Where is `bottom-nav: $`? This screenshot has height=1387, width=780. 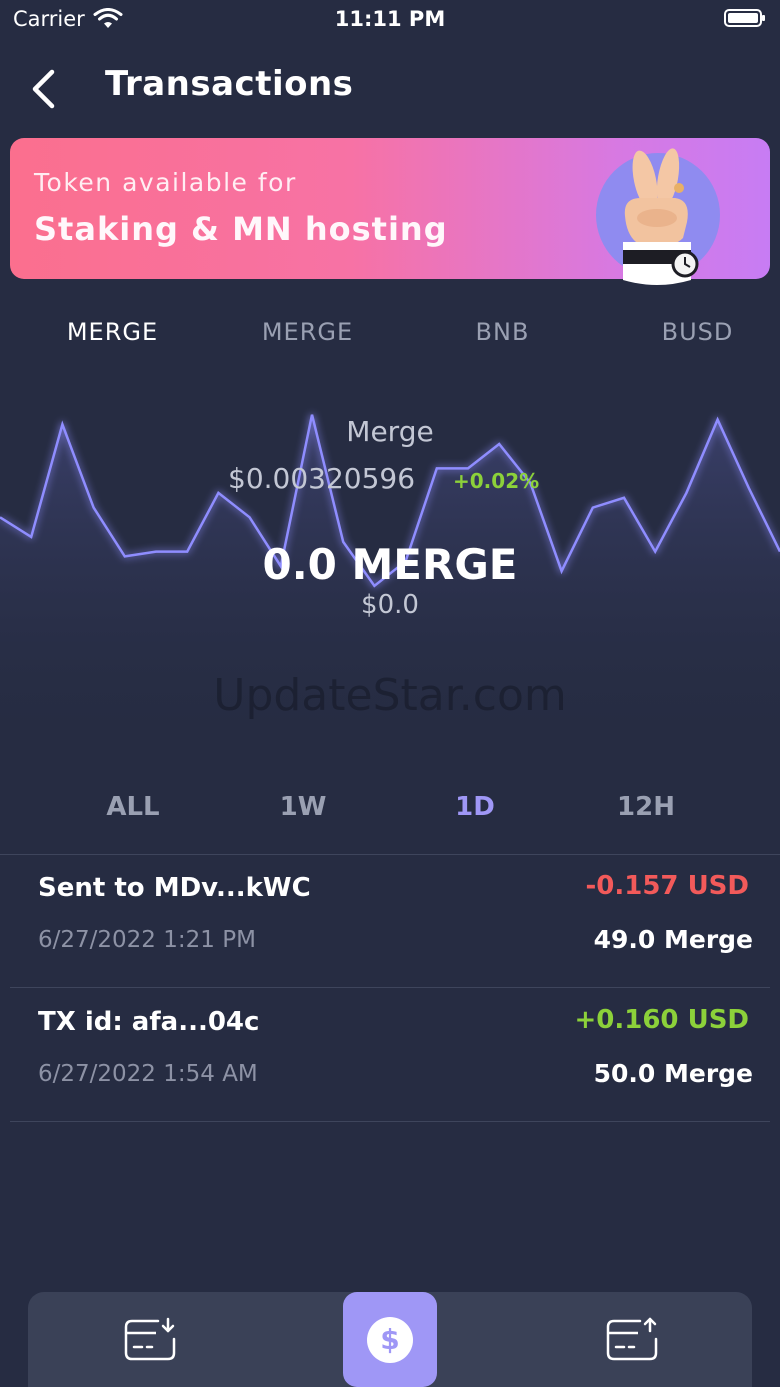 bottom-nav: $ is located at coordinates (390, 1339).